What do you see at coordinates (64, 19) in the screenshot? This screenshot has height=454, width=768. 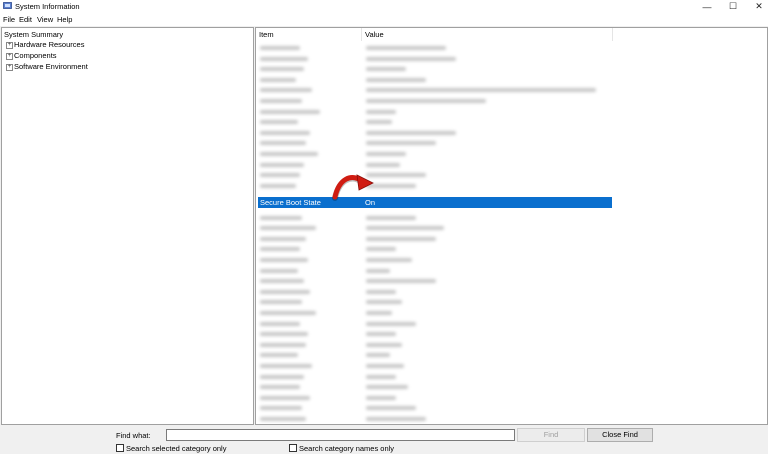 I see `menu-help: Help` at bounding box center [64, 19].